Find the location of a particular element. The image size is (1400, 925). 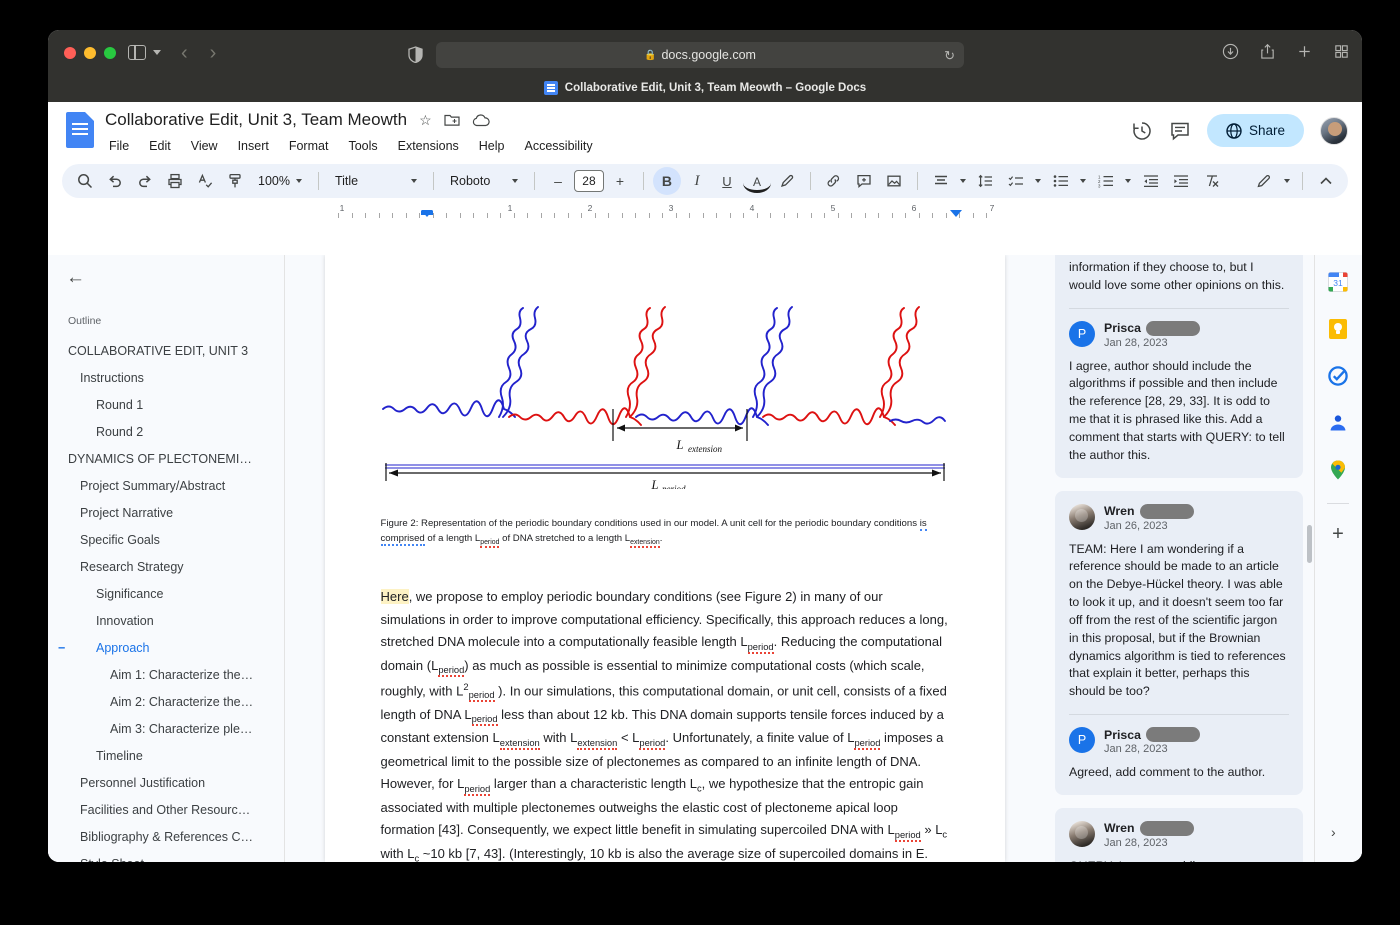

reload-icon: ↻ is located at coordinates (949, 56).